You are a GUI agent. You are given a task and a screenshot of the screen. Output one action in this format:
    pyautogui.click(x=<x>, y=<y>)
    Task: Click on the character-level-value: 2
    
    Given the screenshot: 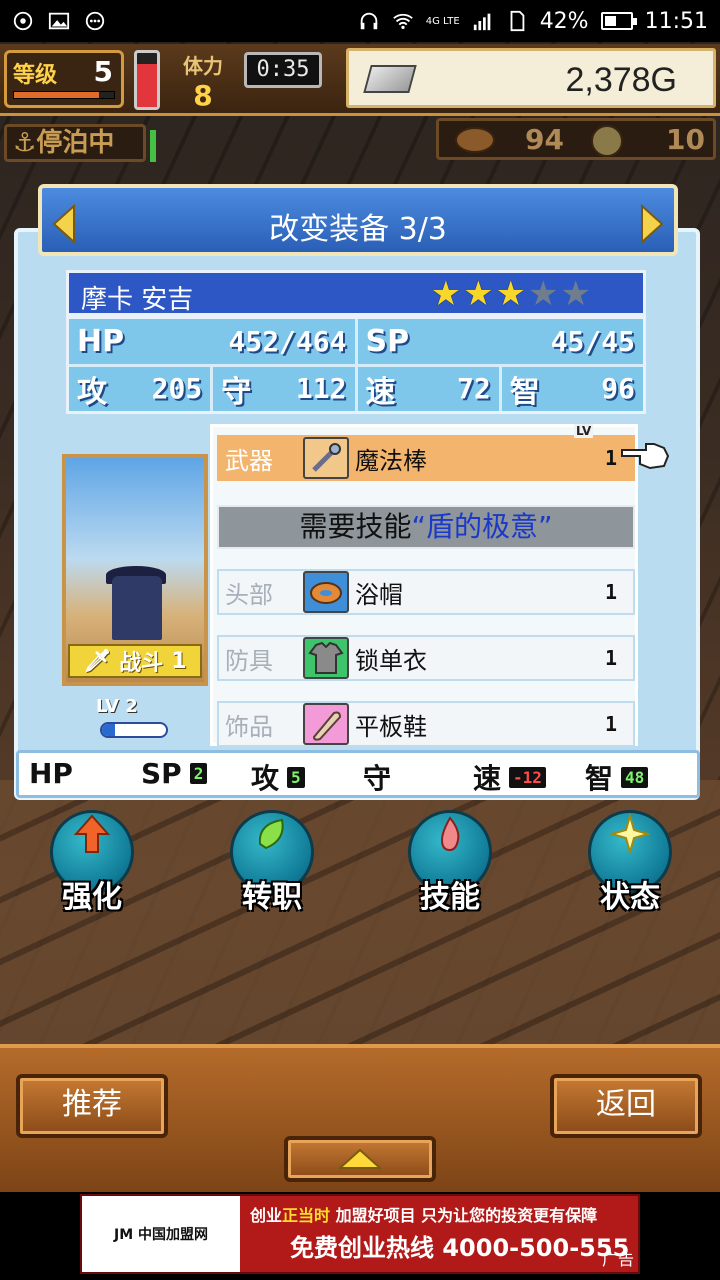 What is the action you would take?
    pyautogui.click(x=131, y=706)
    